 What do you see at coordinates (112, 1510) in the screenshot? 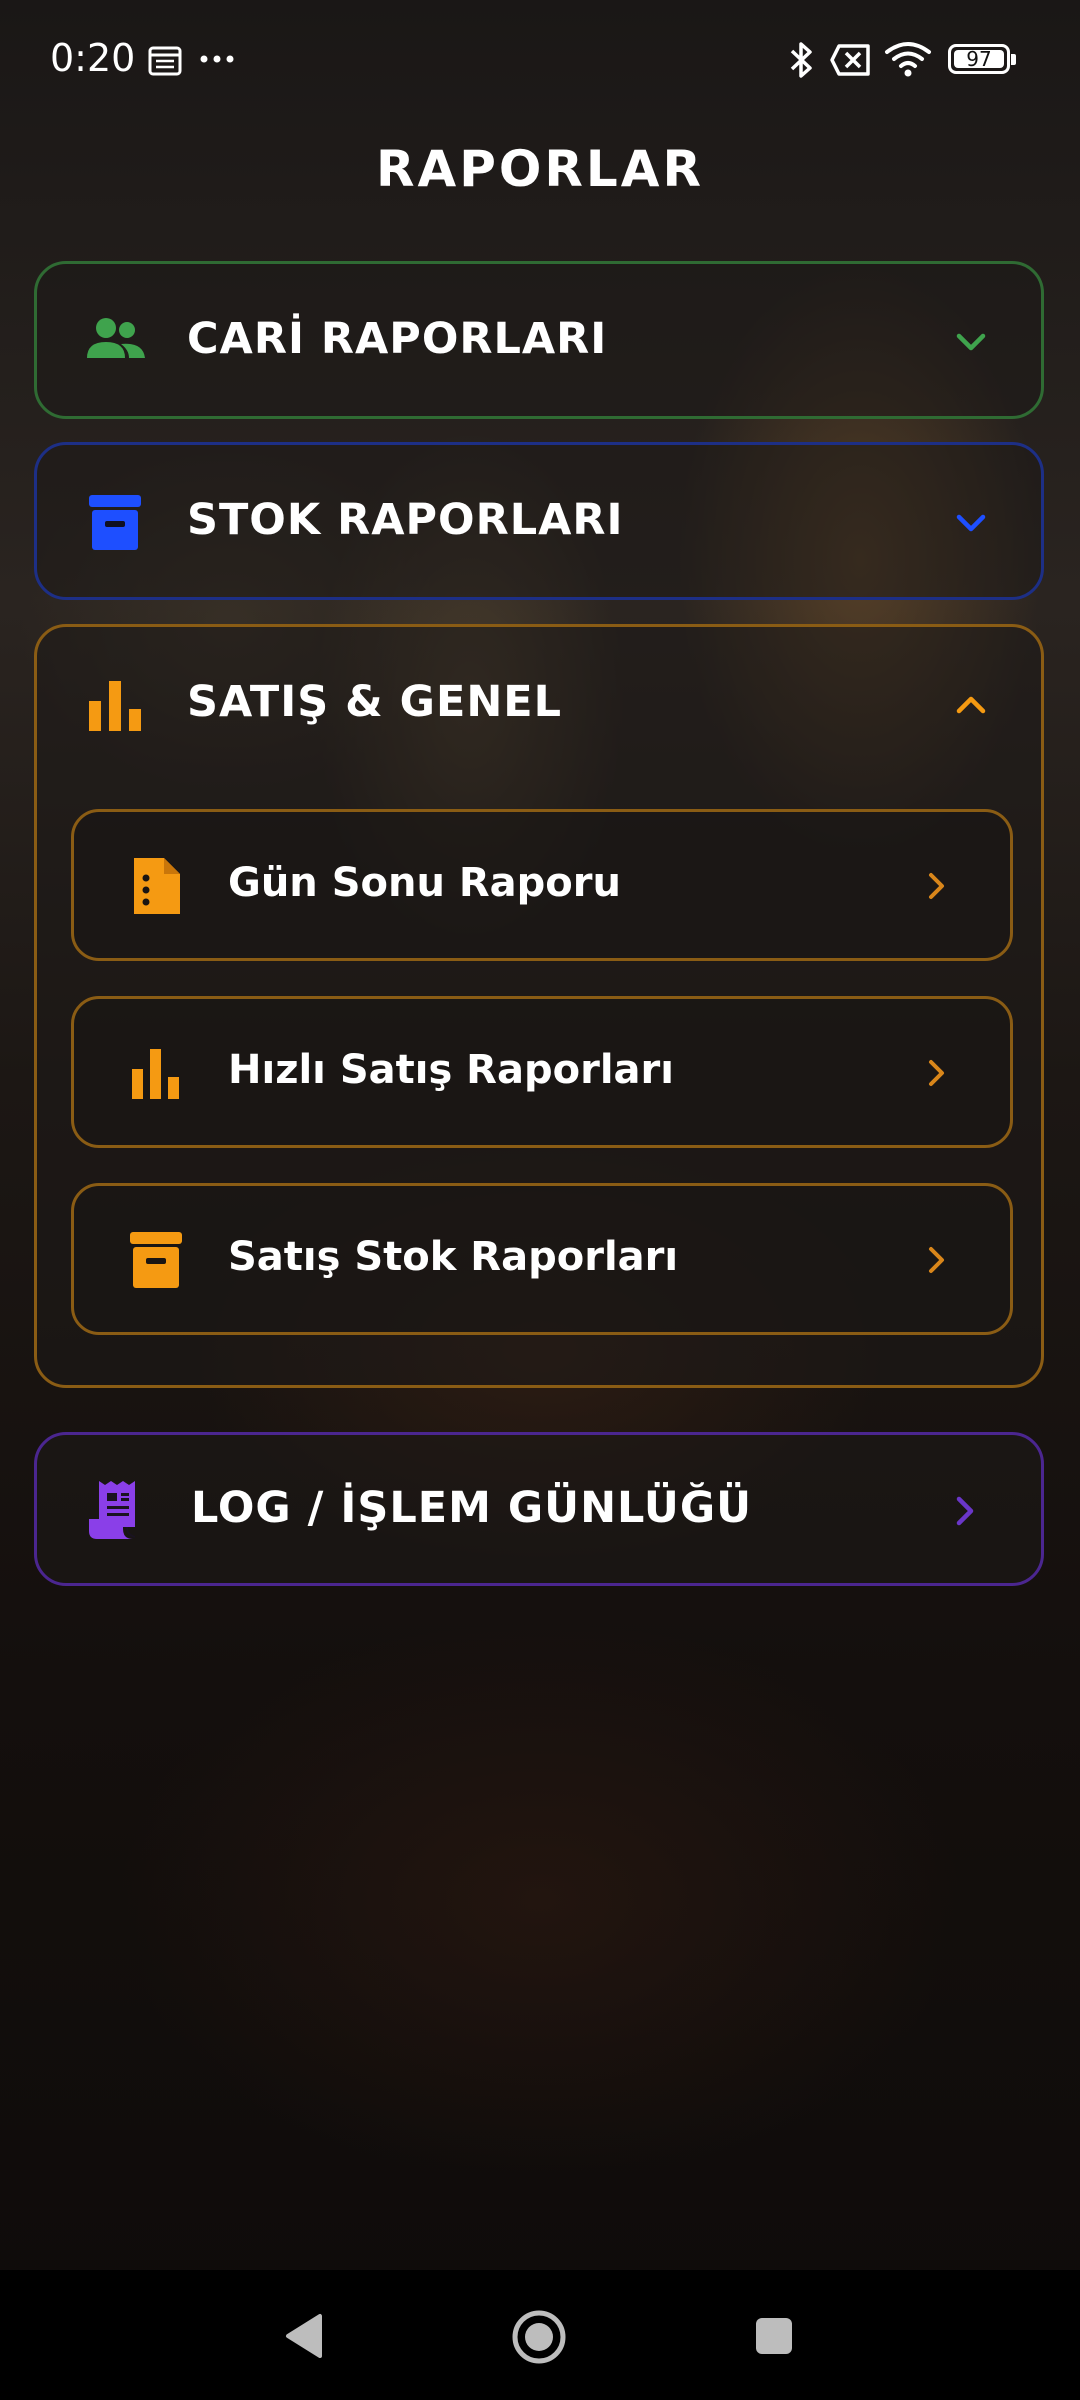
I see `receipt-icon` at bounding box center [112, 1510].